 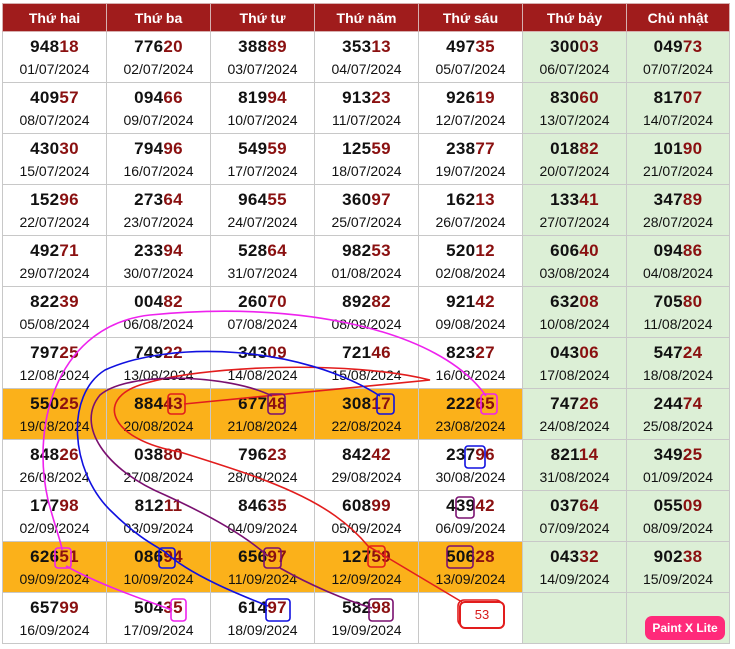 I want to click on result-cell: 04332 14/09/2024, so click(x=574, y=567).